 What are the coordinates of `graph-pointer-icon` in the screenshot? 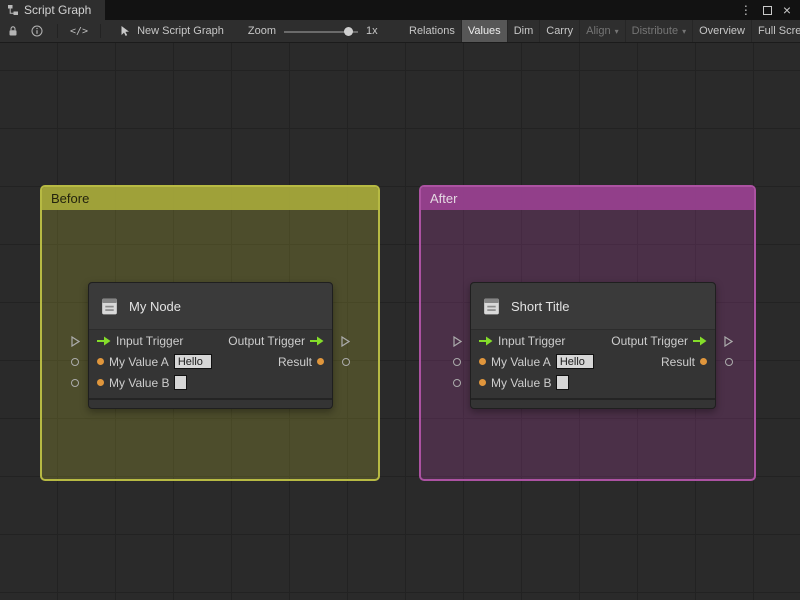 It's located at (125, 31).